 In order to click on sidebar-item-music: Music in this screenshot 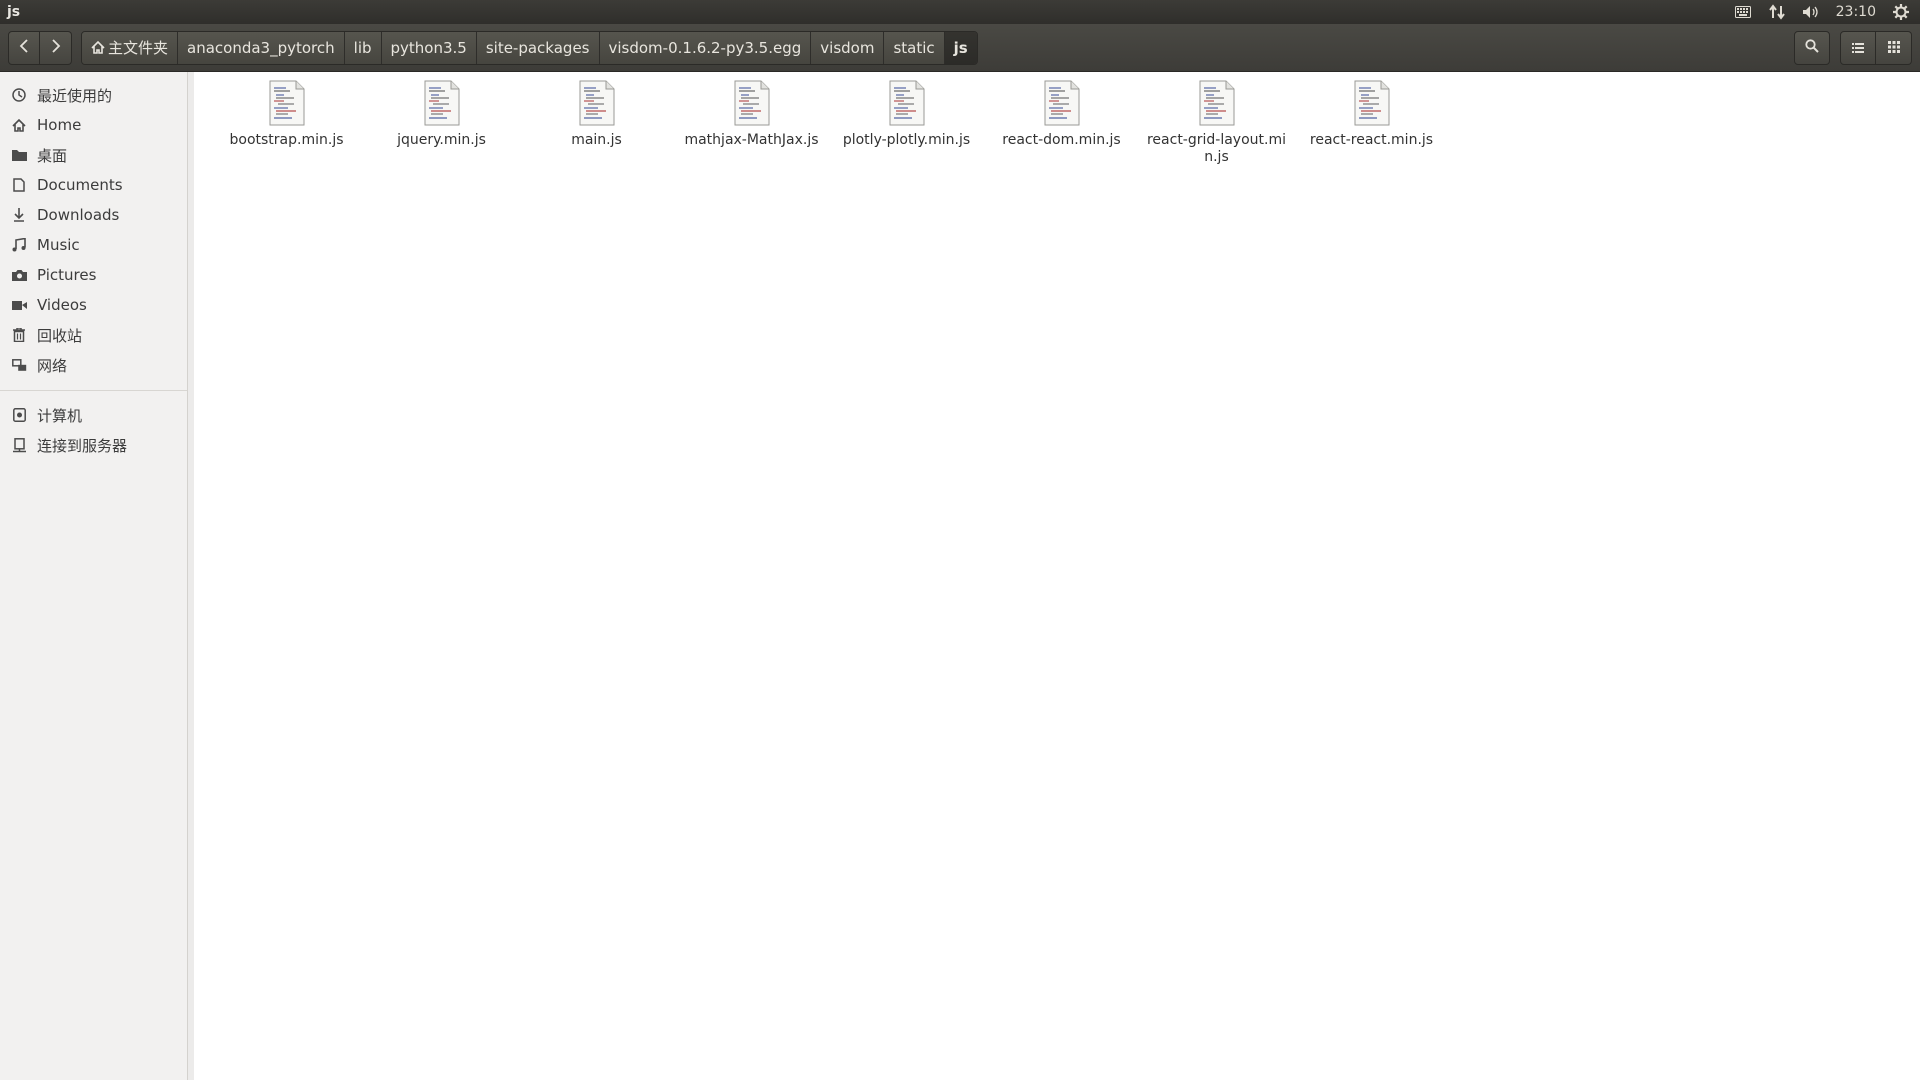, I will do `click(93, 245)`.